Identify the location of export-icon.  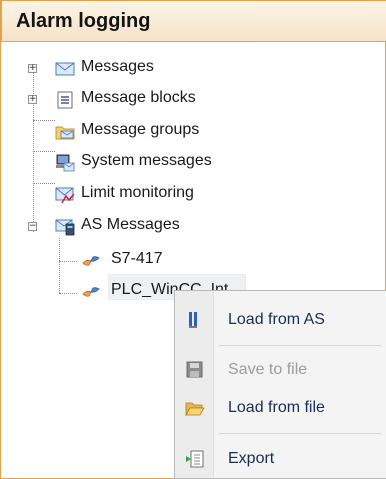
(195, 459).